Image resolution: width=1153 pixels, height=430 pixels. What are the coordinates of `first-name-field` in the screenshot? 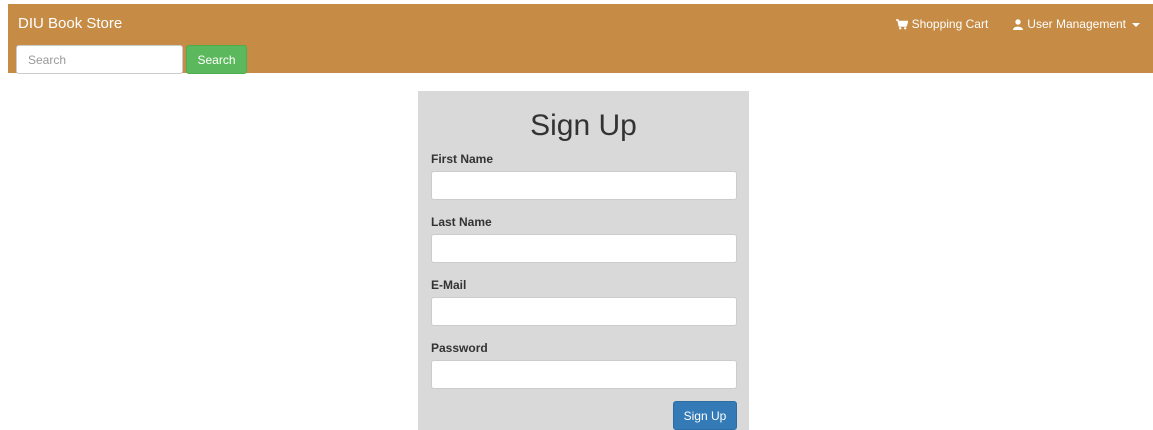 It's located at (584, 185).